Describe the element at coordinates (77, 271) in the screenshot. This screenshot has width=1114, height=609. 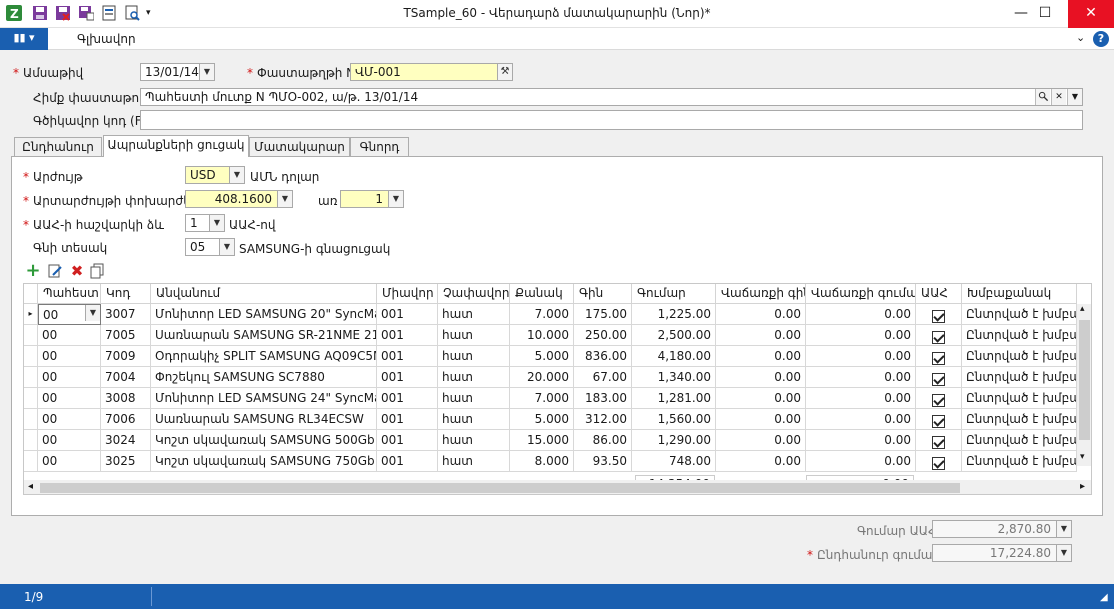
I see `delete-icon: ✖` at that location.